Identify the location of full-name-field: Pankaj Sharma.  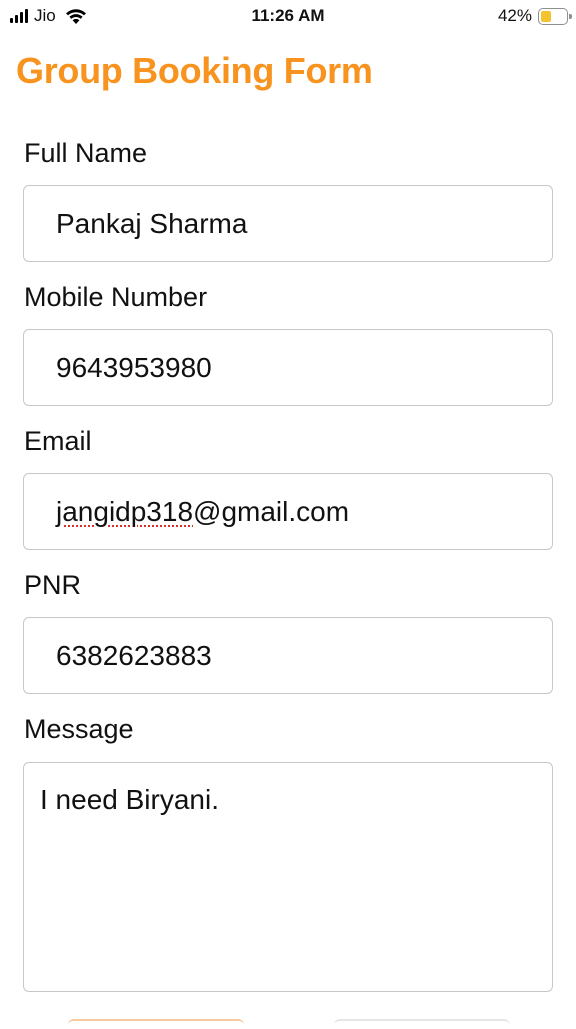
(288, 223).